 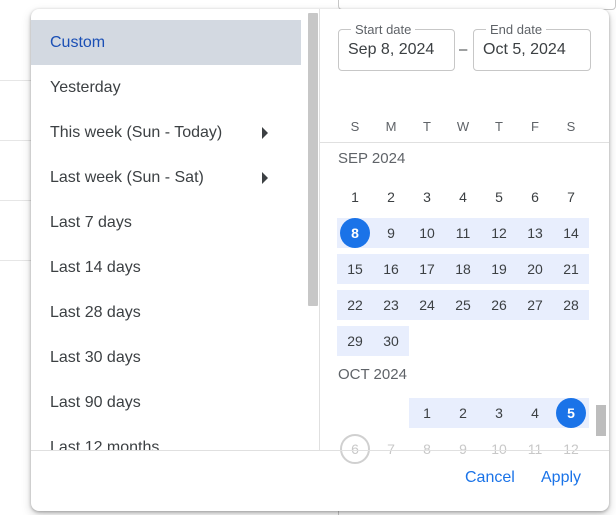 What do you see at coordinates (166, 312) in the screenshot?
I see `preset-item: Last 28 days` at bounding box center [166, 312].